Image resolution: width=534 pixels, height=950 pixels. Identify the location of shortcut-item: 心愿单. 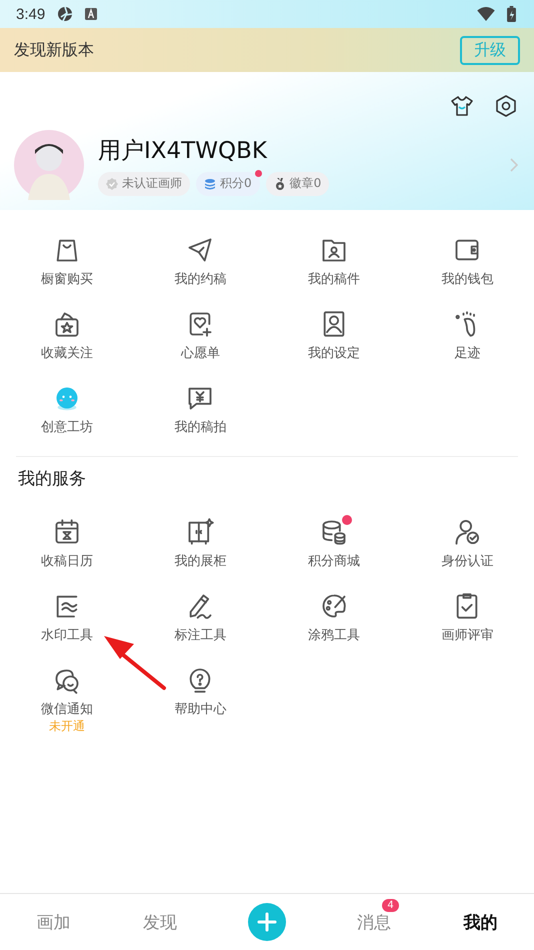
(200, 339).